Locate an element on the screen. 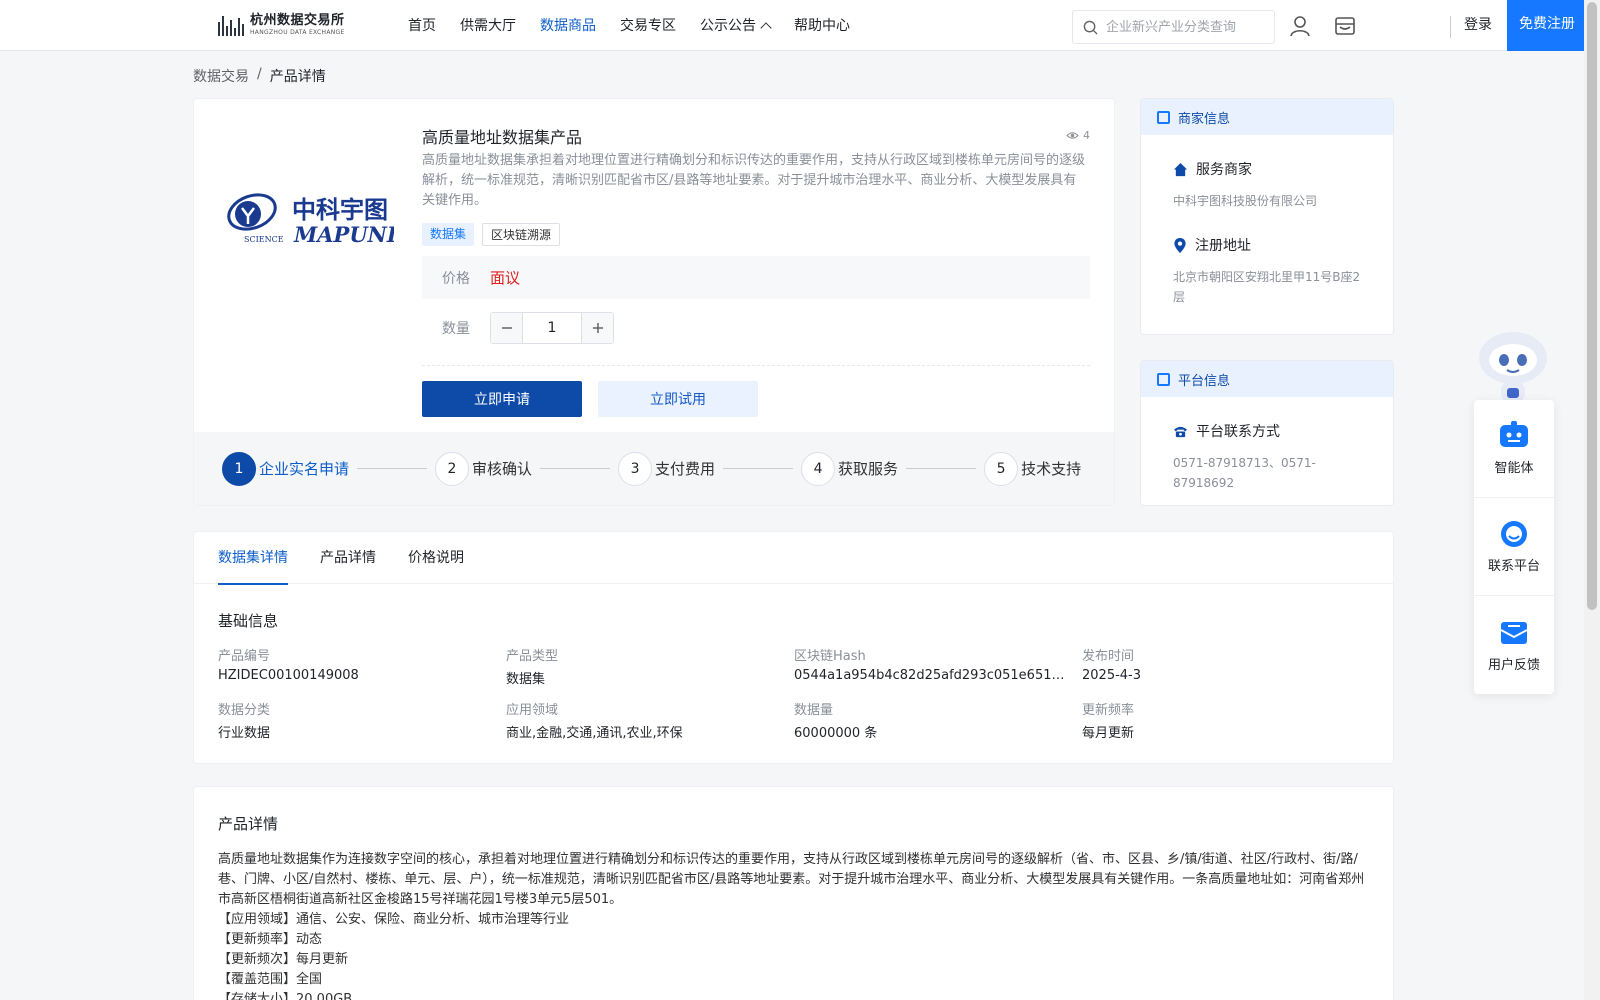  main-nav: 首页 供需大厅 数据商品 交易专区 公示公告 帮助中心 is located at coordinates (629, 25).